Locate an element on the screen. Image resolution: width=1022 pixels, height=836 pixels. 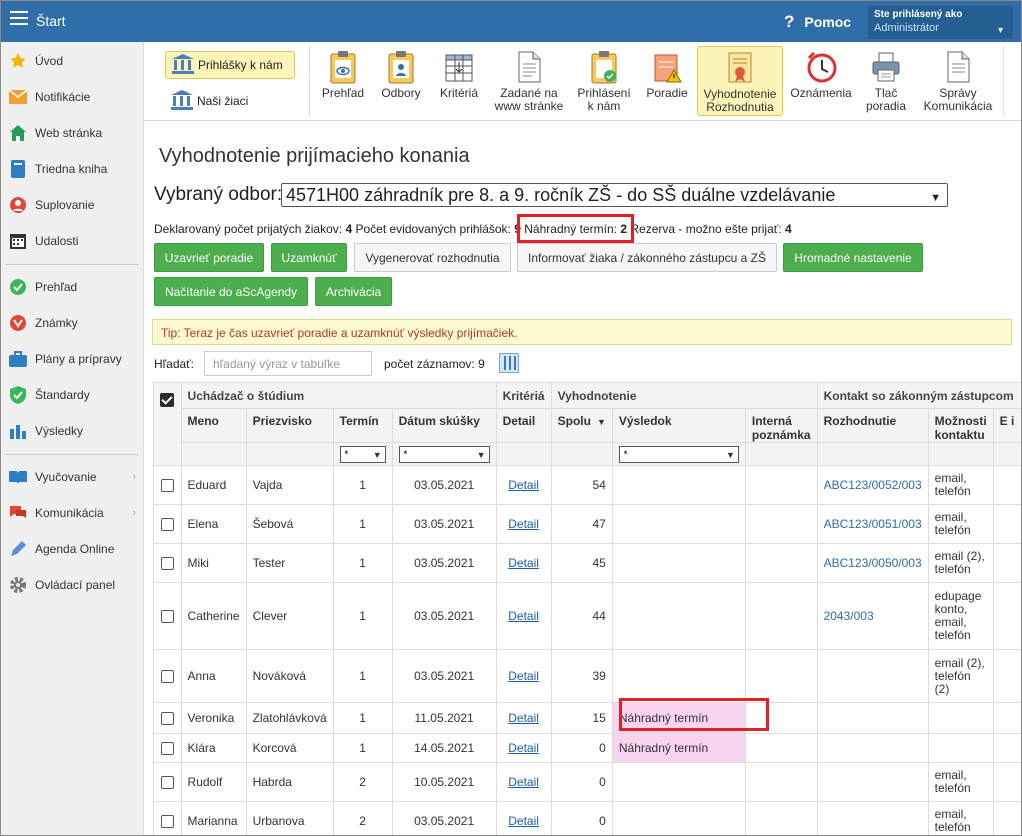
col-termin: Termín is located at coordinates (362, 425).